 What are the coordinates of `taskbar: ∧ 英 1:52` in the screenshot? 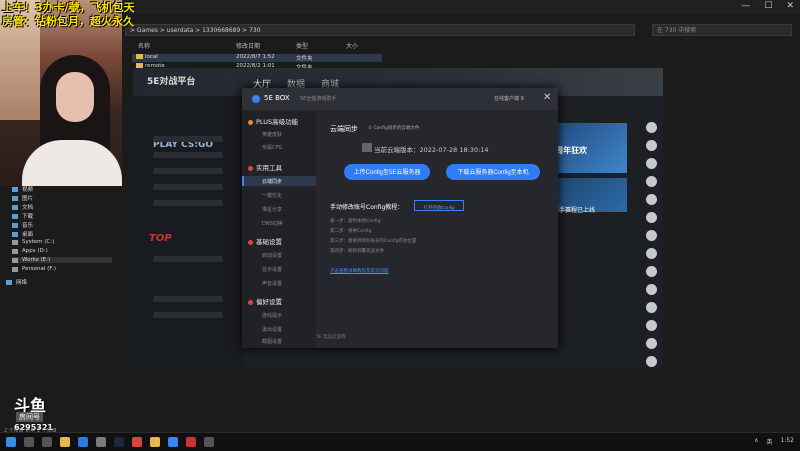 It's located at (400, 441).